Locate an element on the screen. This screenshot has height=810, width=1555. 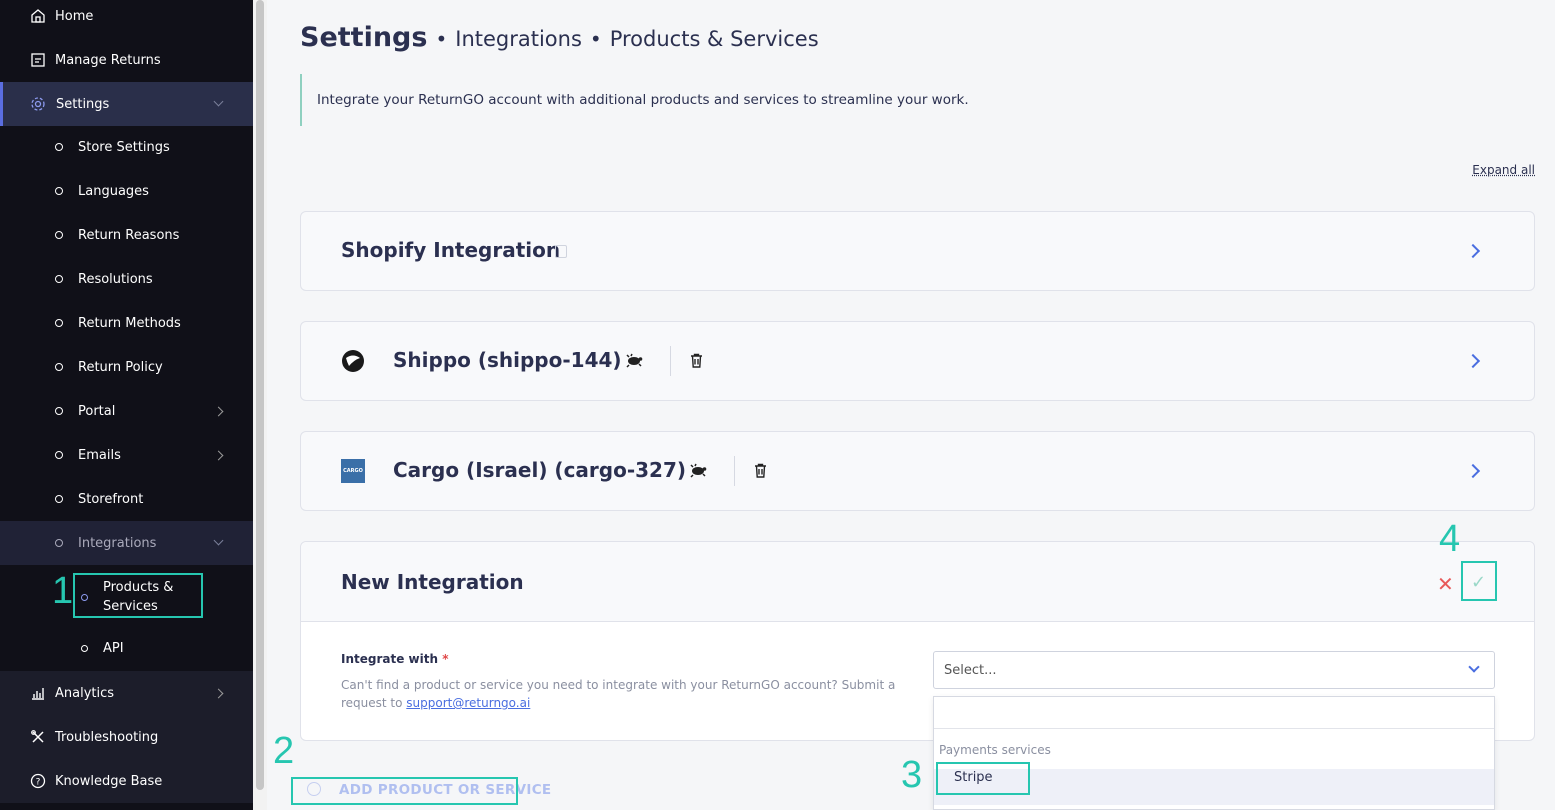
sidebar-item-label: Languages is located at coordinates (113, 191).